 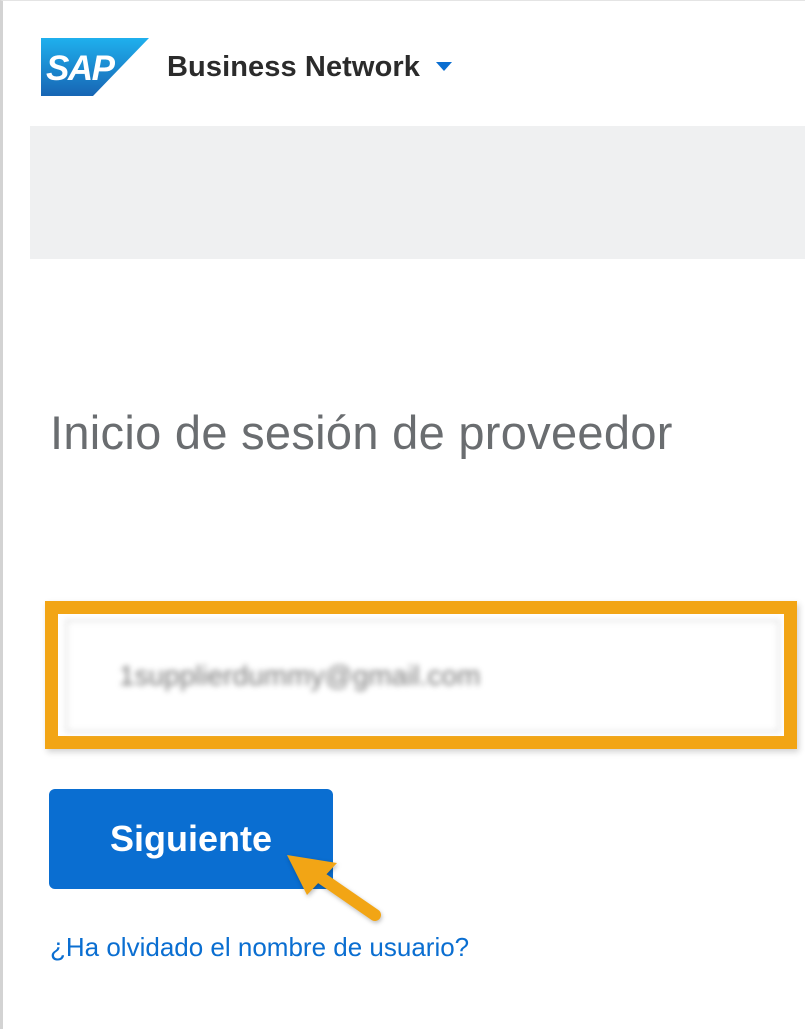 What do you see at coordinates (422, 676) in the screenshot?
I see `username-input` at bounding box center [422, 676].